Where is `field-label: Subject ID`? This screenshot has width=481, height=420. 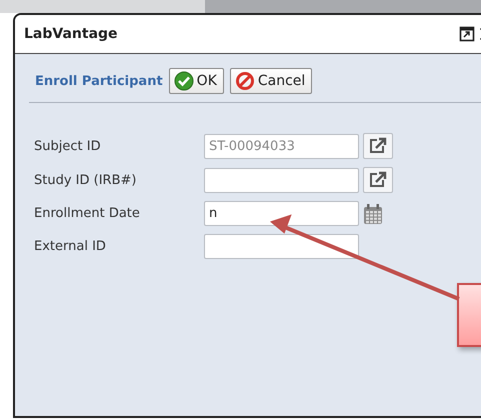
field-label: Subject ID is located at coordinates (68, 146).